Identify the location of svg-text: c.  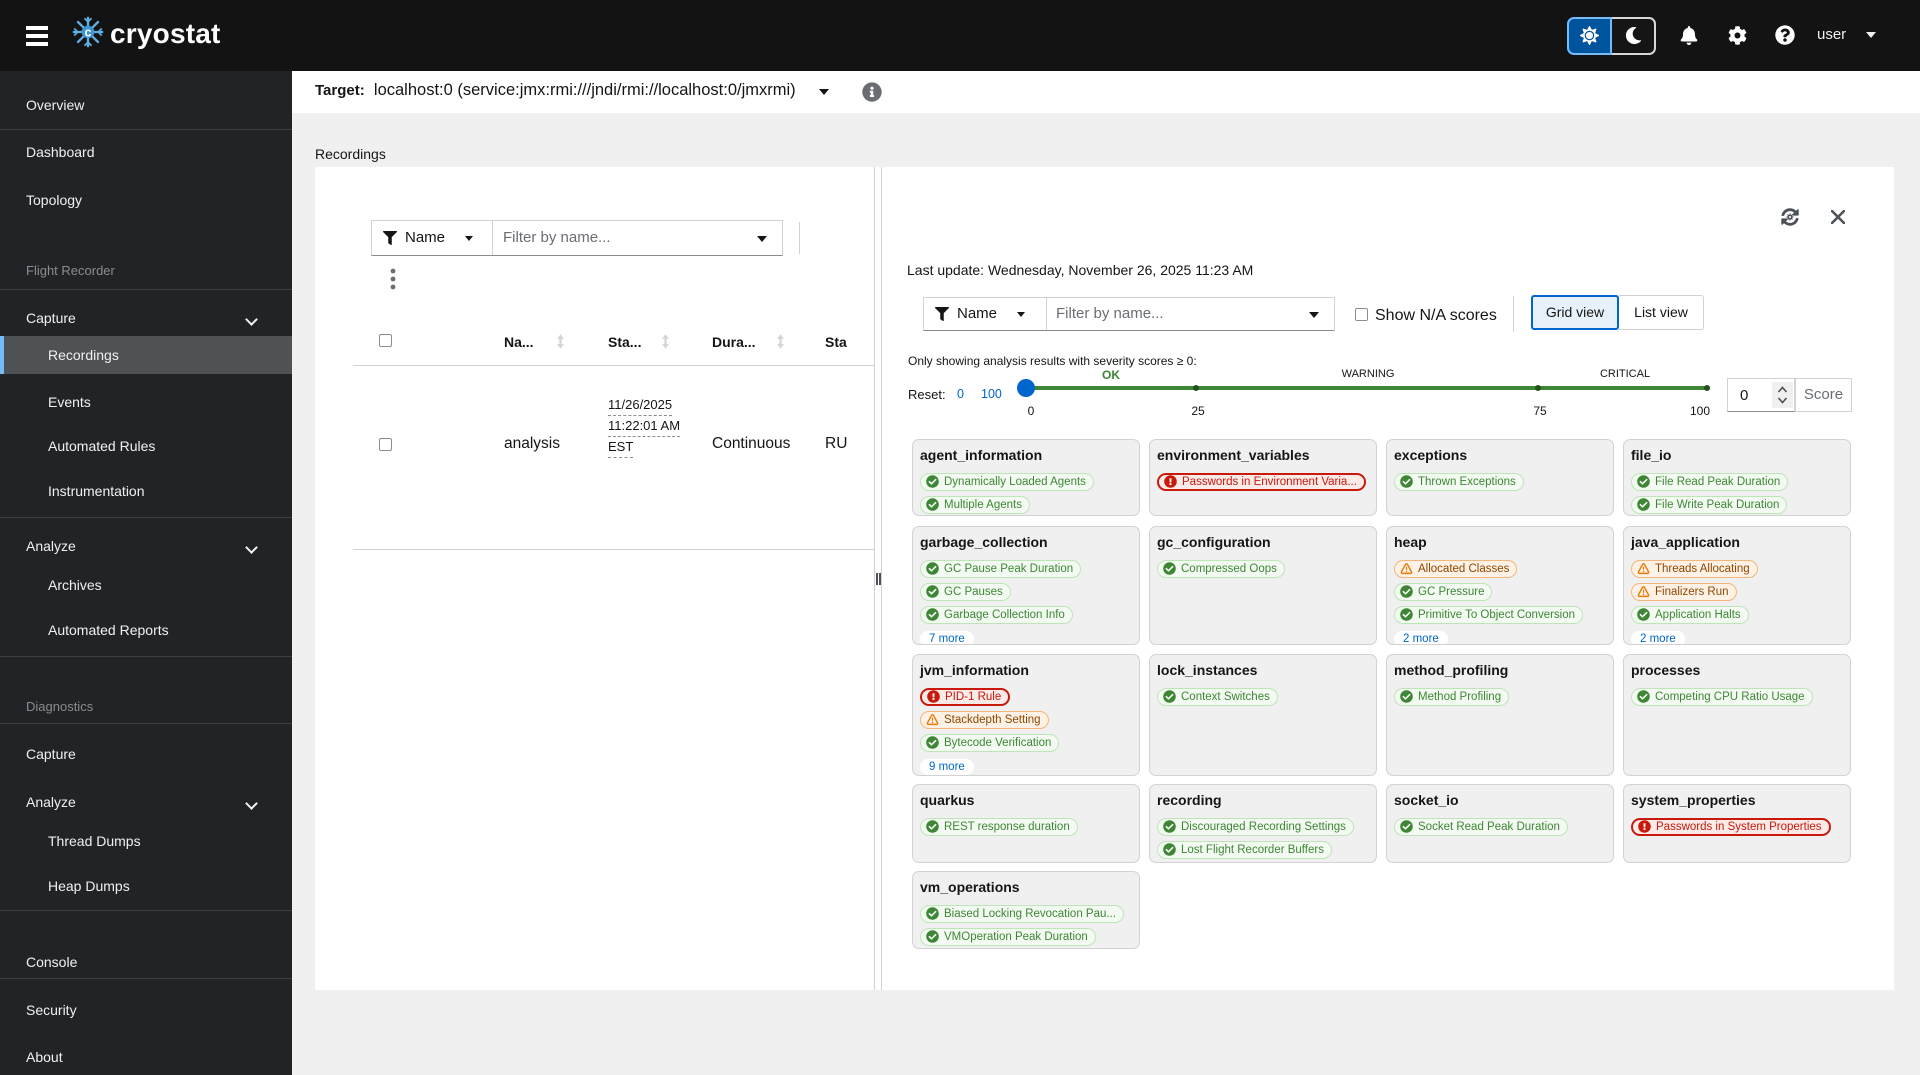
(88, 32).